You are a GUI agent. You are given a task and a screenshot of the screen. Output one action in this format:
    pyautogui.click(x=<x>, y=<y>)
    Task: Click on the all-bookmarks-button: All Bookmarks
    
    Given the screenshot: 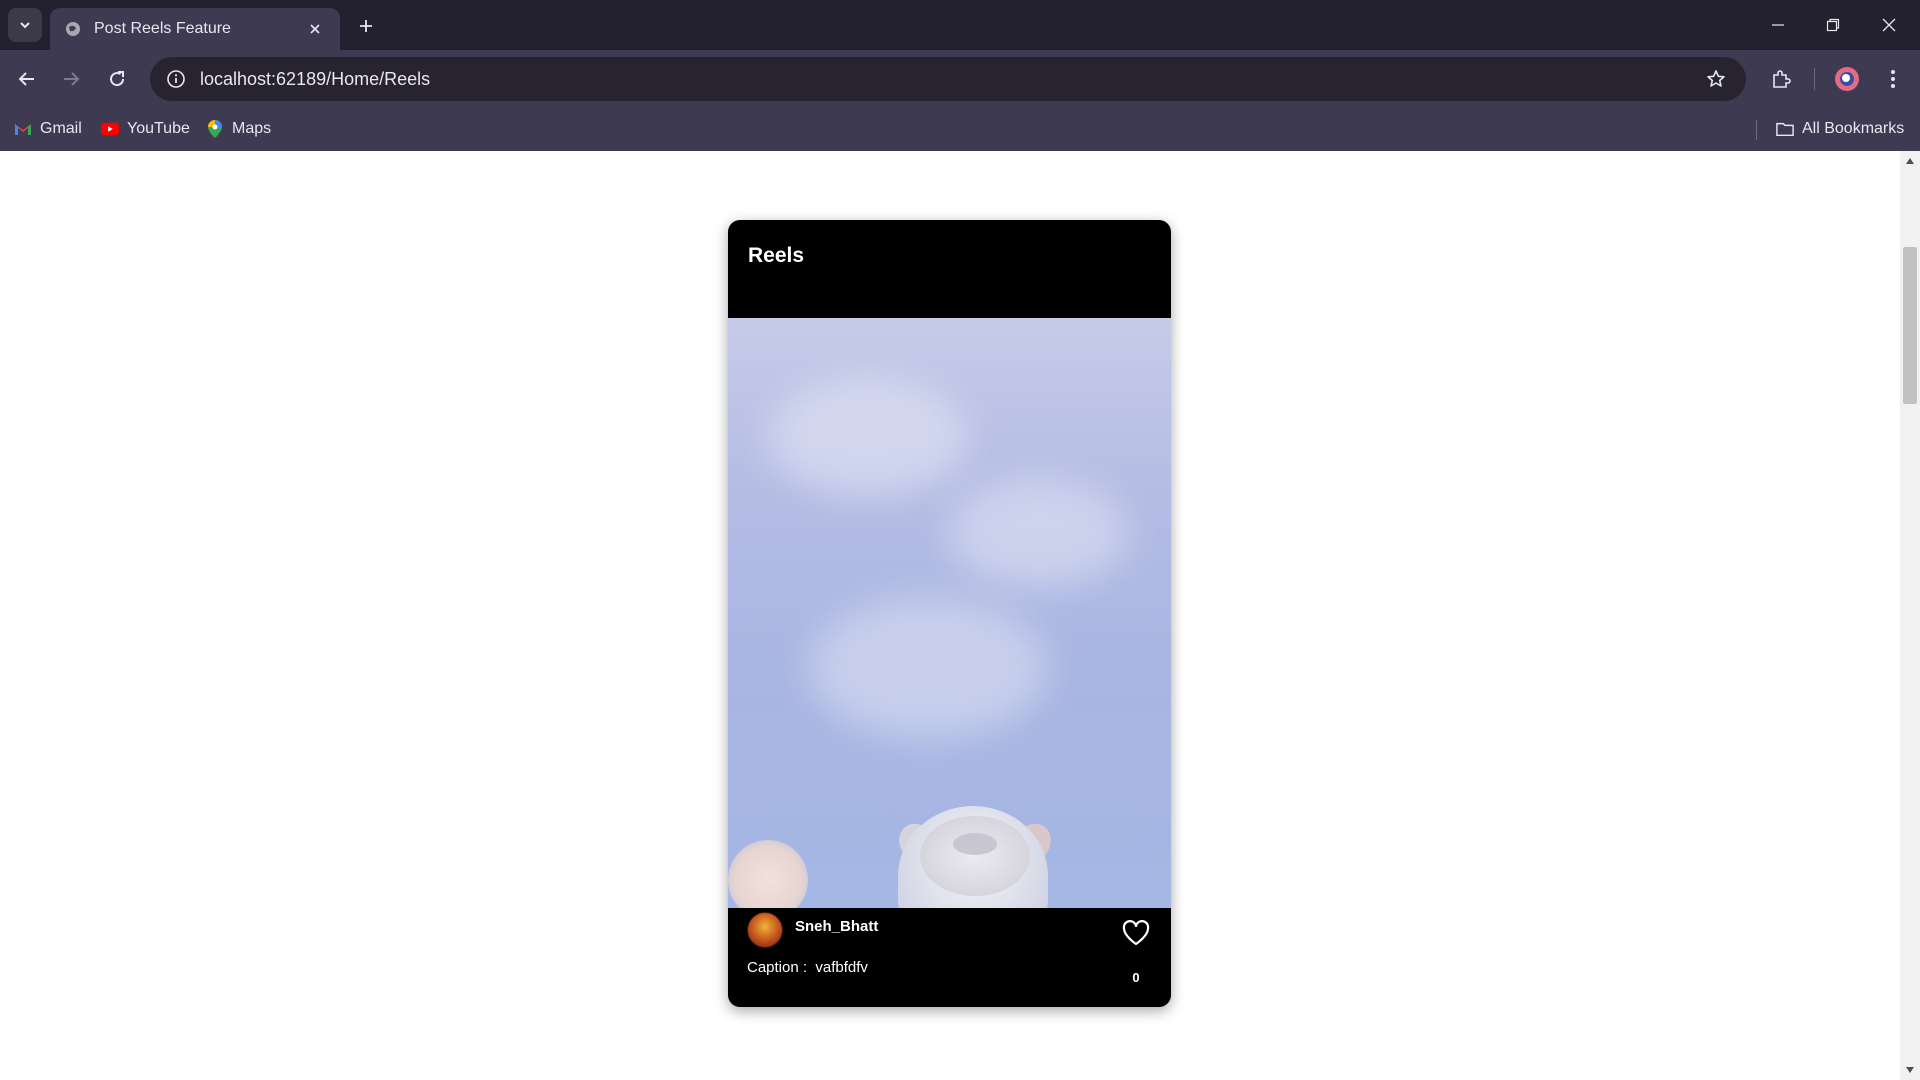 What is the action you would take?
    pyautogui.click(x=1840, y=129)
    